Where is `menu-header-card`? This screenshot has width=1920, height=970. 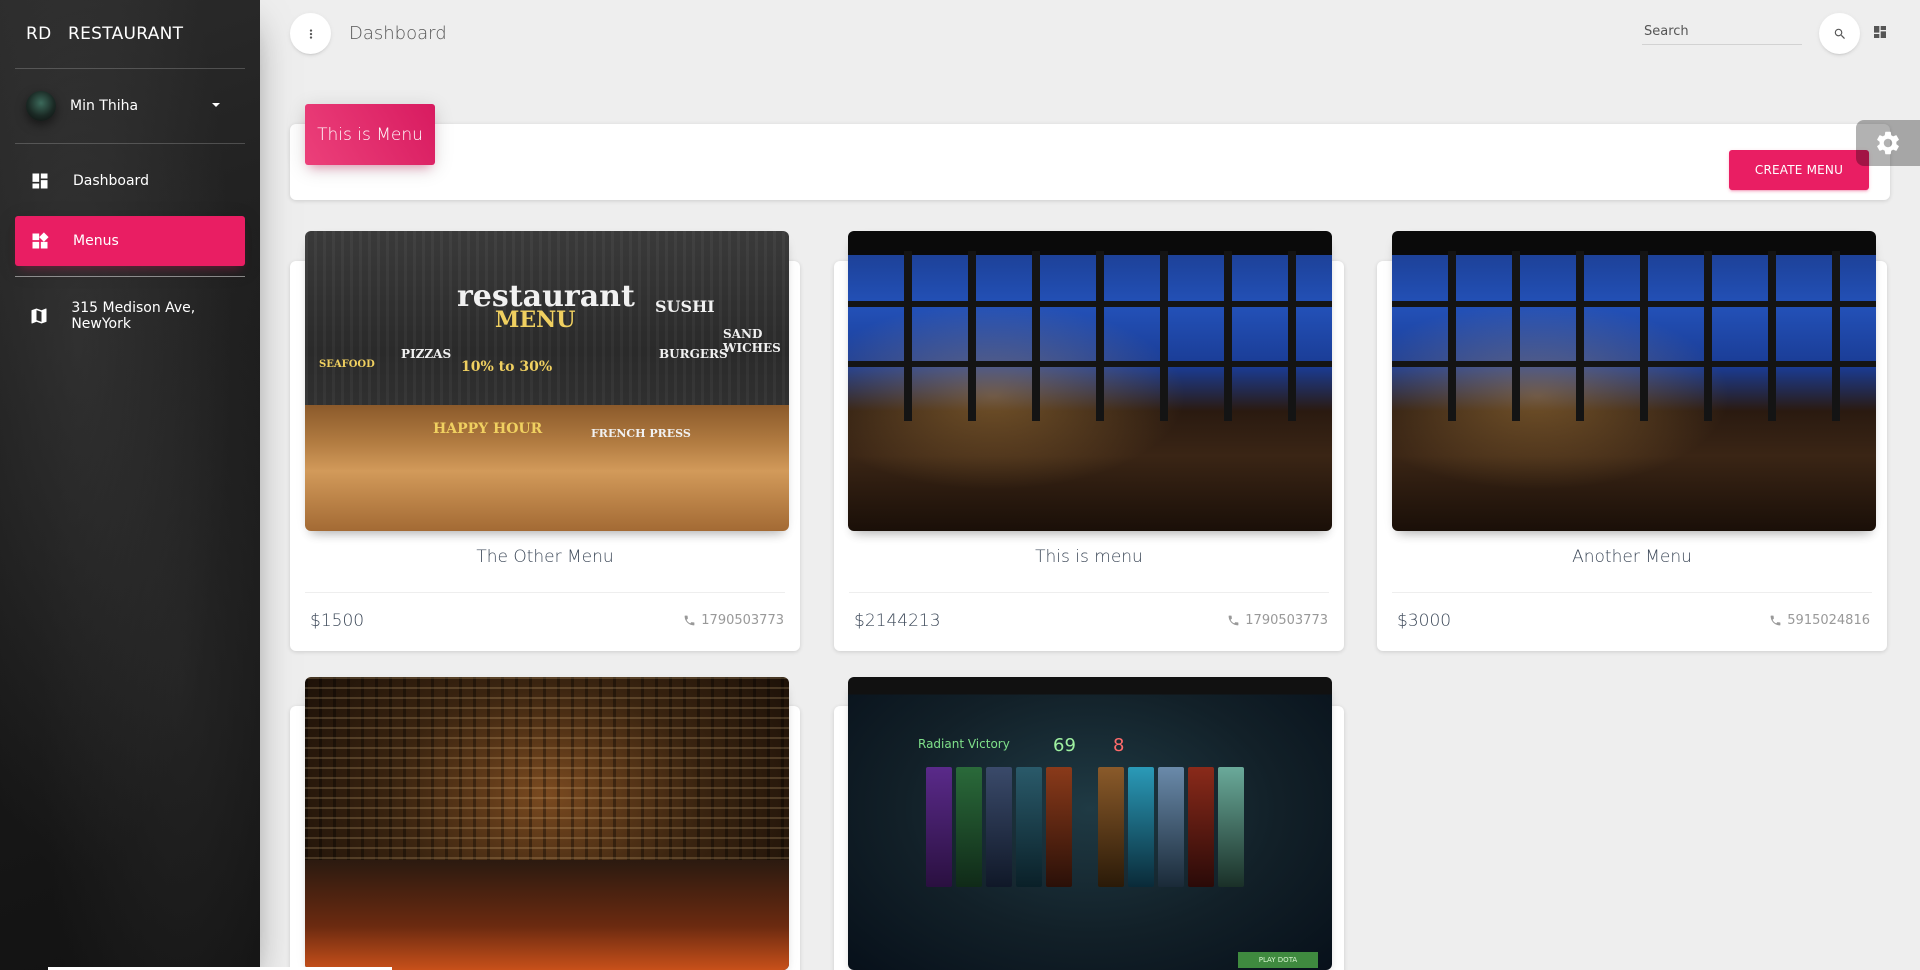
menu-header-card is located at coordinates (1090, 162).